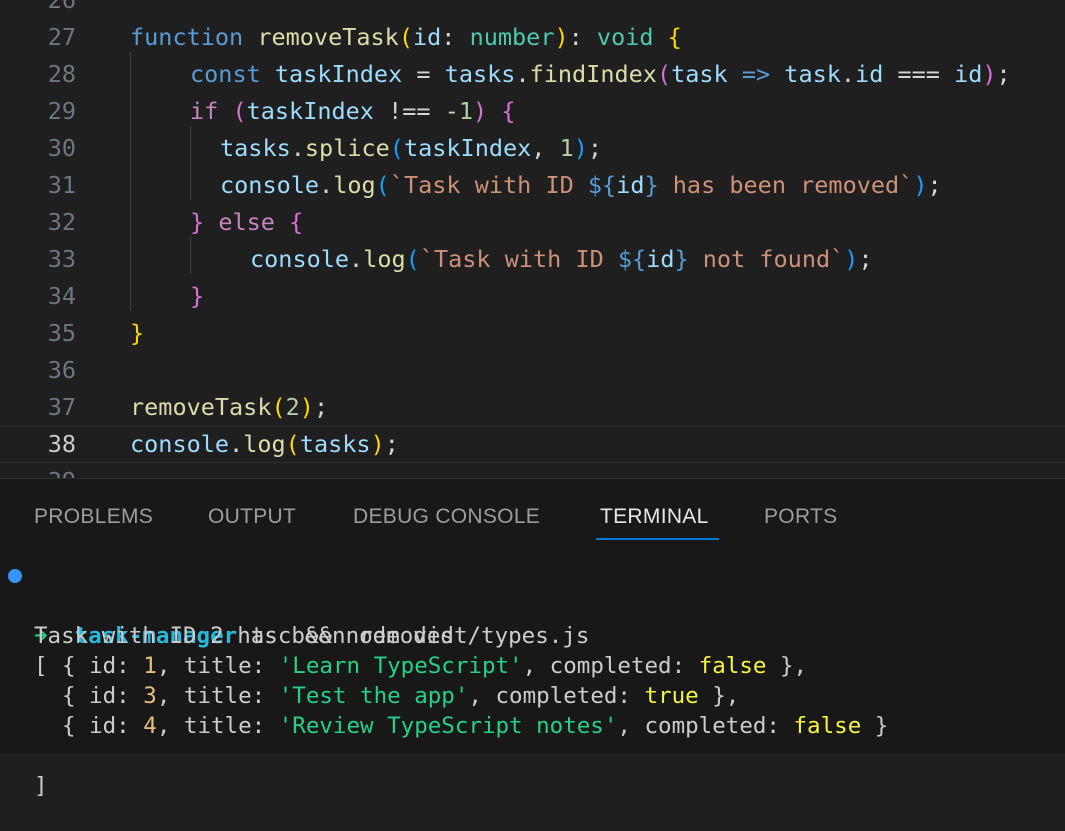 The height and width of the screenshot is (831, 1065). I want to click on code-line: 32} else {, so click(532, 222).